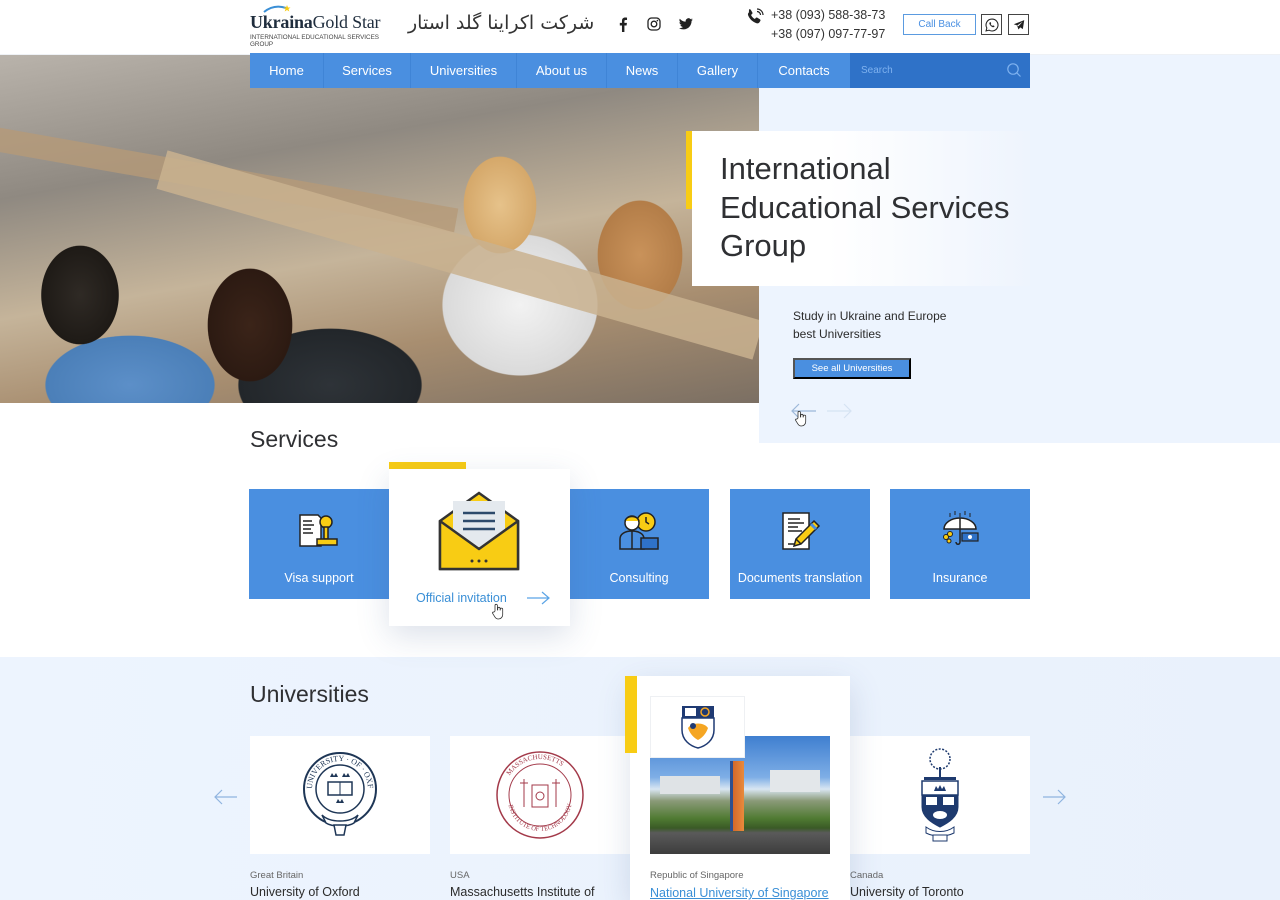 The image size is (1280, 900). Describe the element at coordinates (479, 531) in the screenshot. I see `envelope-letter-icon` at that location.